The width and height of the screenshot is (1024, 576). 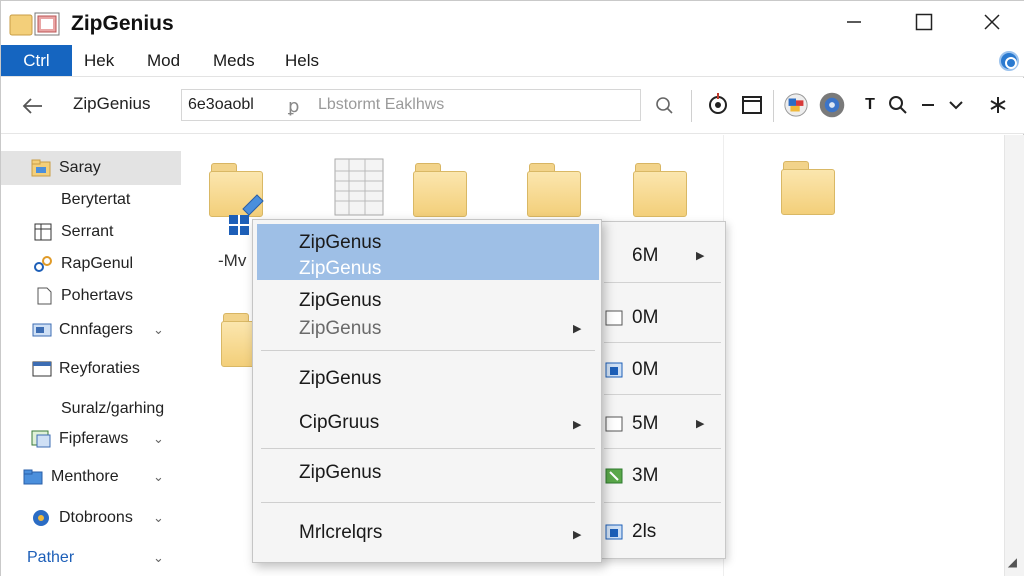 I want to click on sidebar-item-pather: Pather ⌄, so click(x=91, y=558).